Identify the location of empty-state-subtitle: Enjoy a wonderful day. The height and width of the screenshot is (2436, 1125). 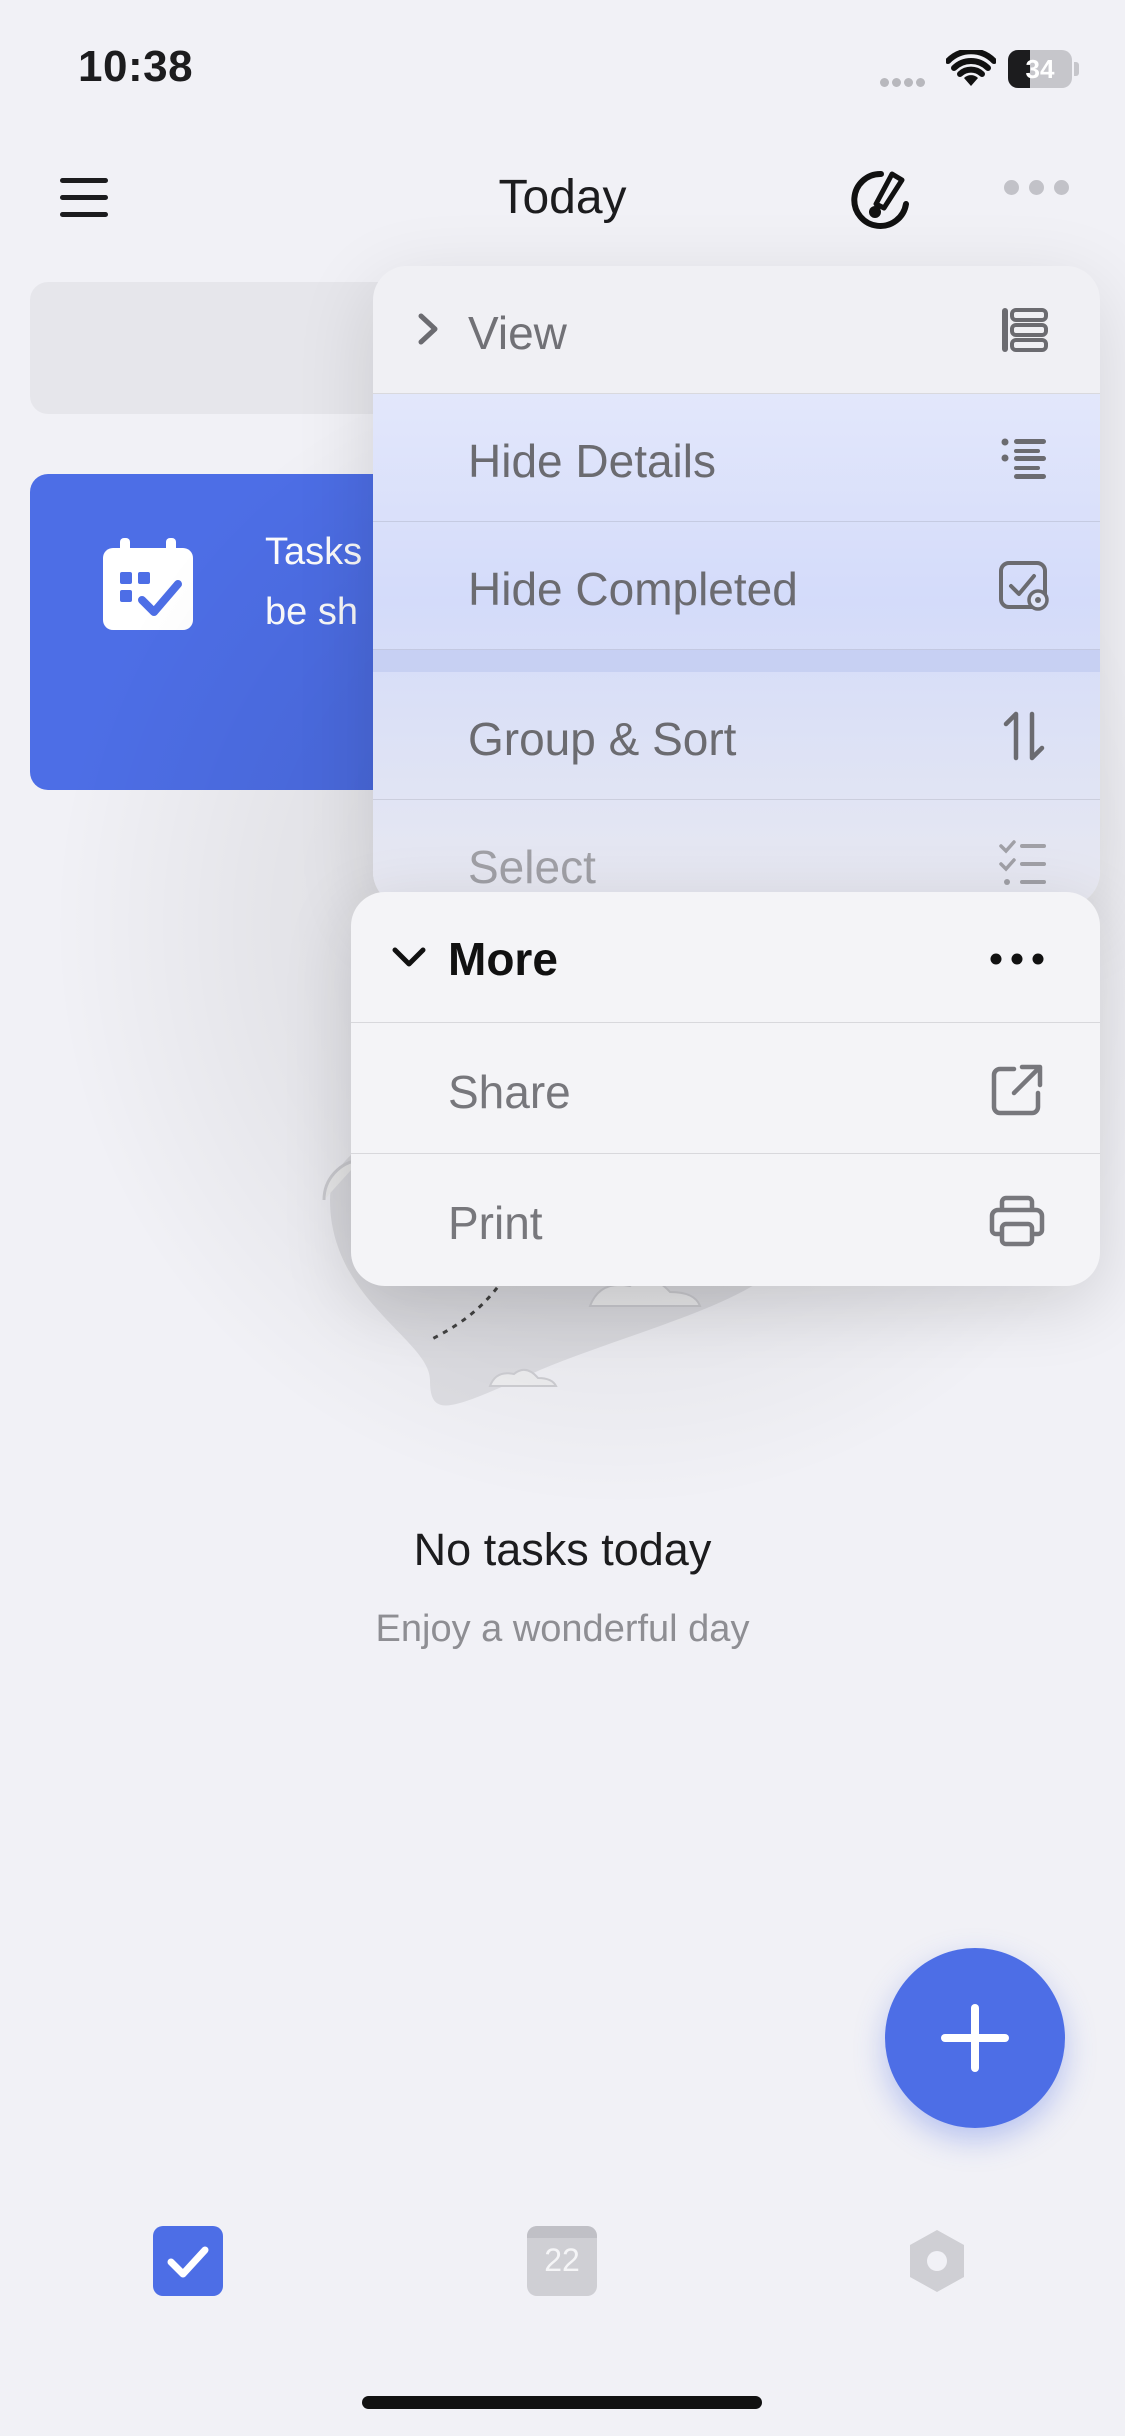
(562, 1629).